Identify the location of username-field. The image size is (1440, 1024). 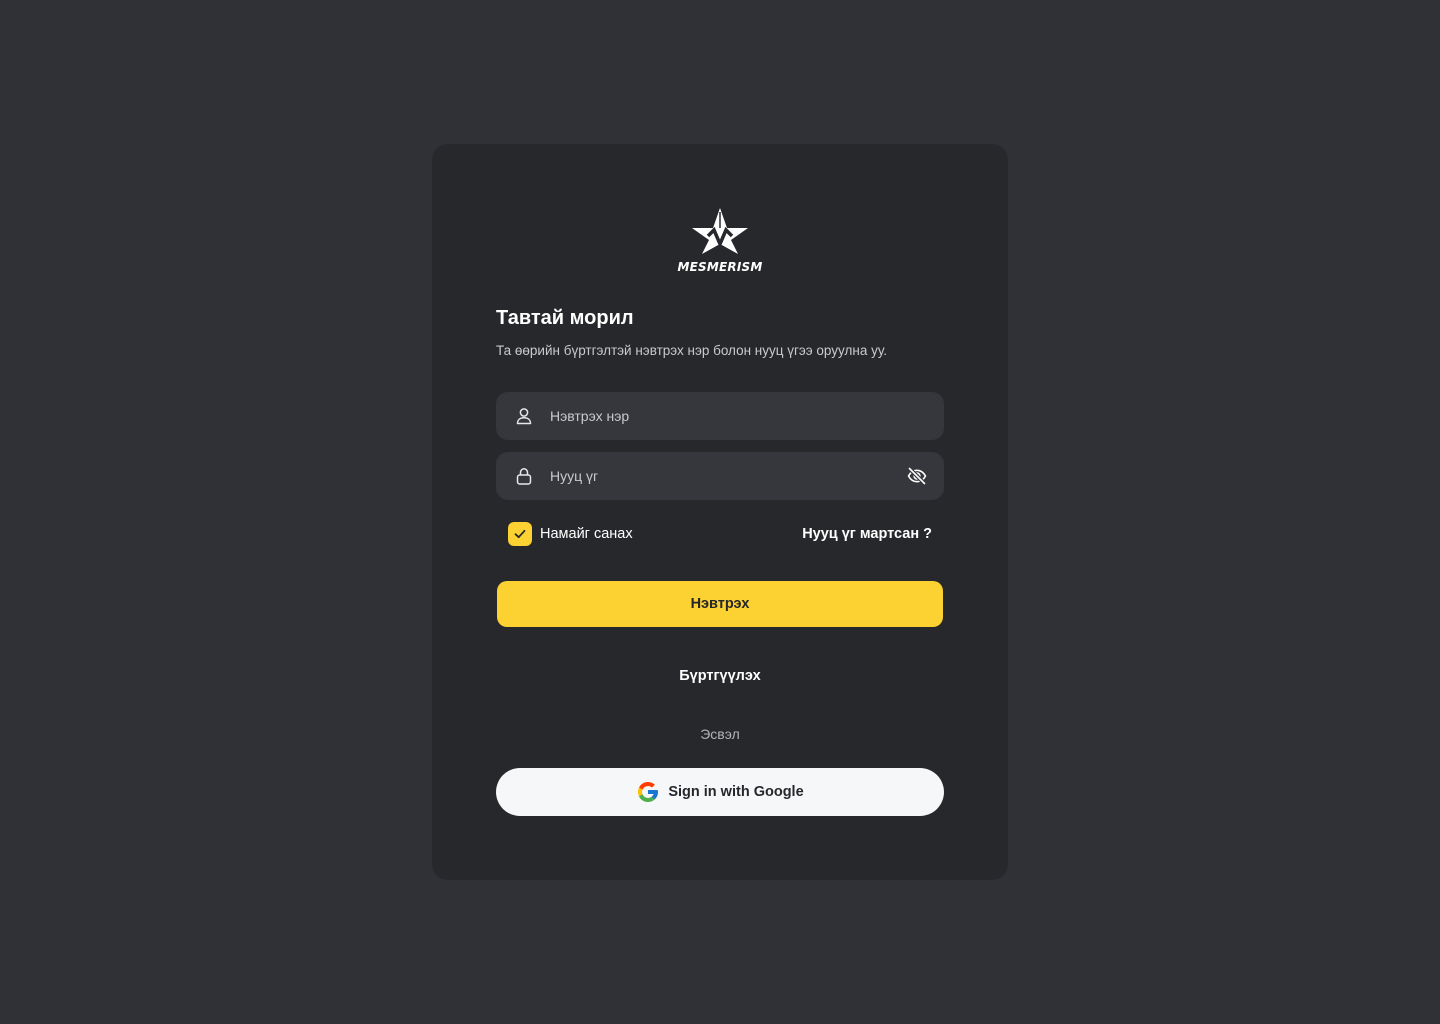
(720, 416).